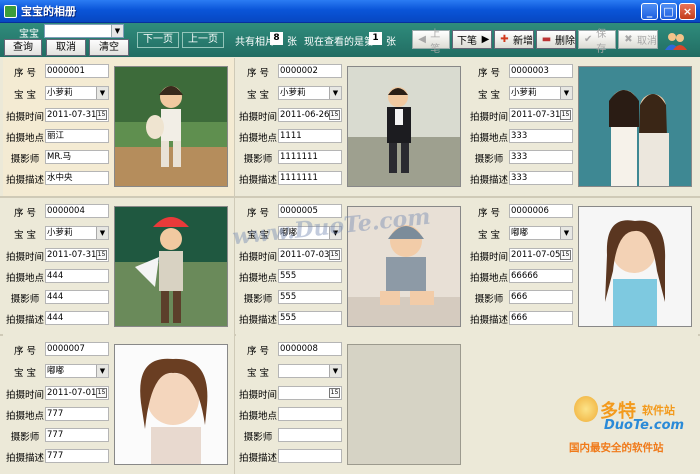 Image resolution: width=700 pixels, height=474 pixels. What do you see at coordinates (310, 136) in the screenshot?
I see `field-place-input: 1111` at bounding box center [310, 136].